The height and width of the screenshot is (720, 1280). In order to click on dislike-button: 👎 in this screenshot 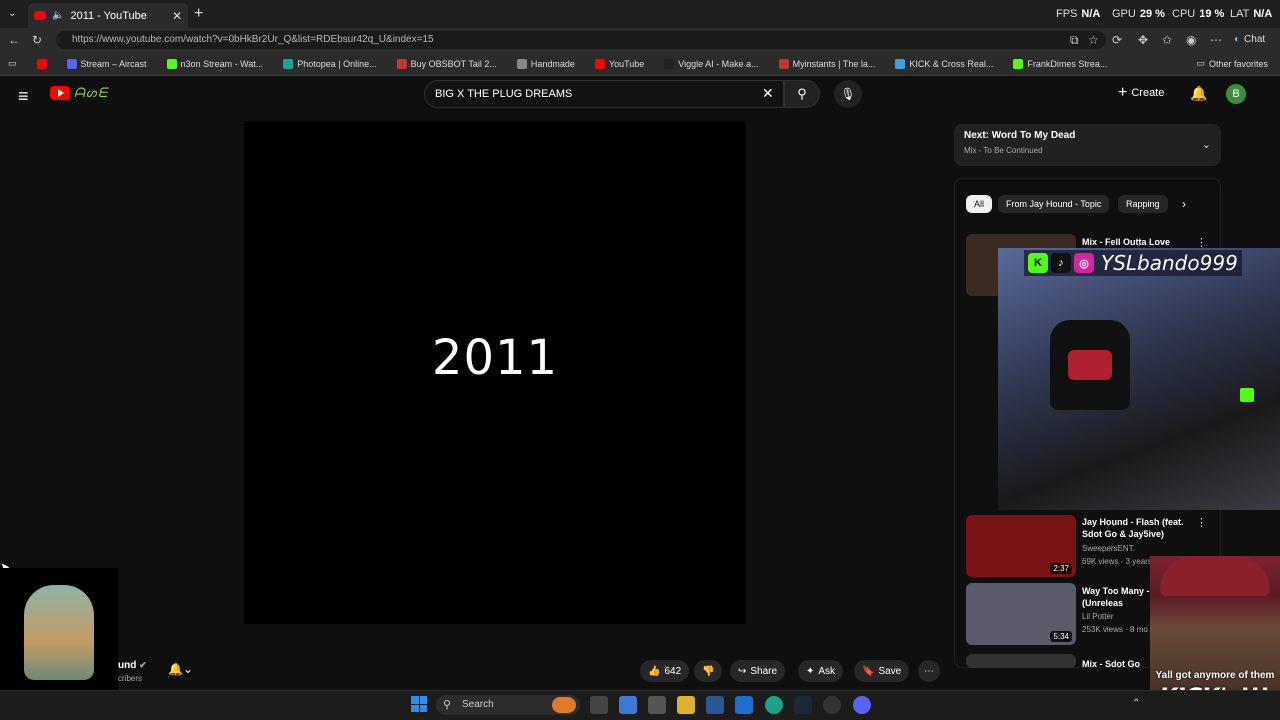, I will do `click(708, 671)`.